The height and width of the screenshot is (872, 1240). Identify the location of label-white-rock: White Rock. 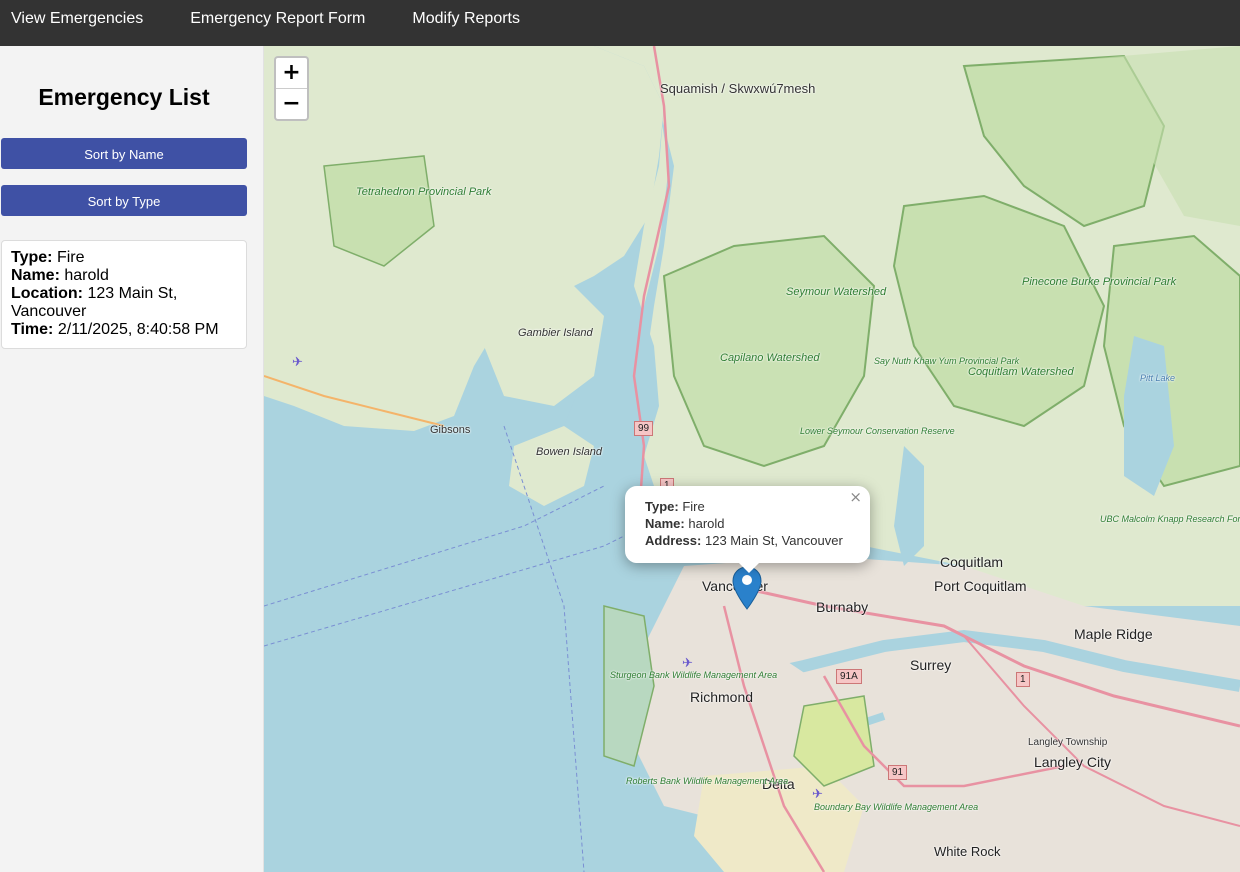
(967, 851).